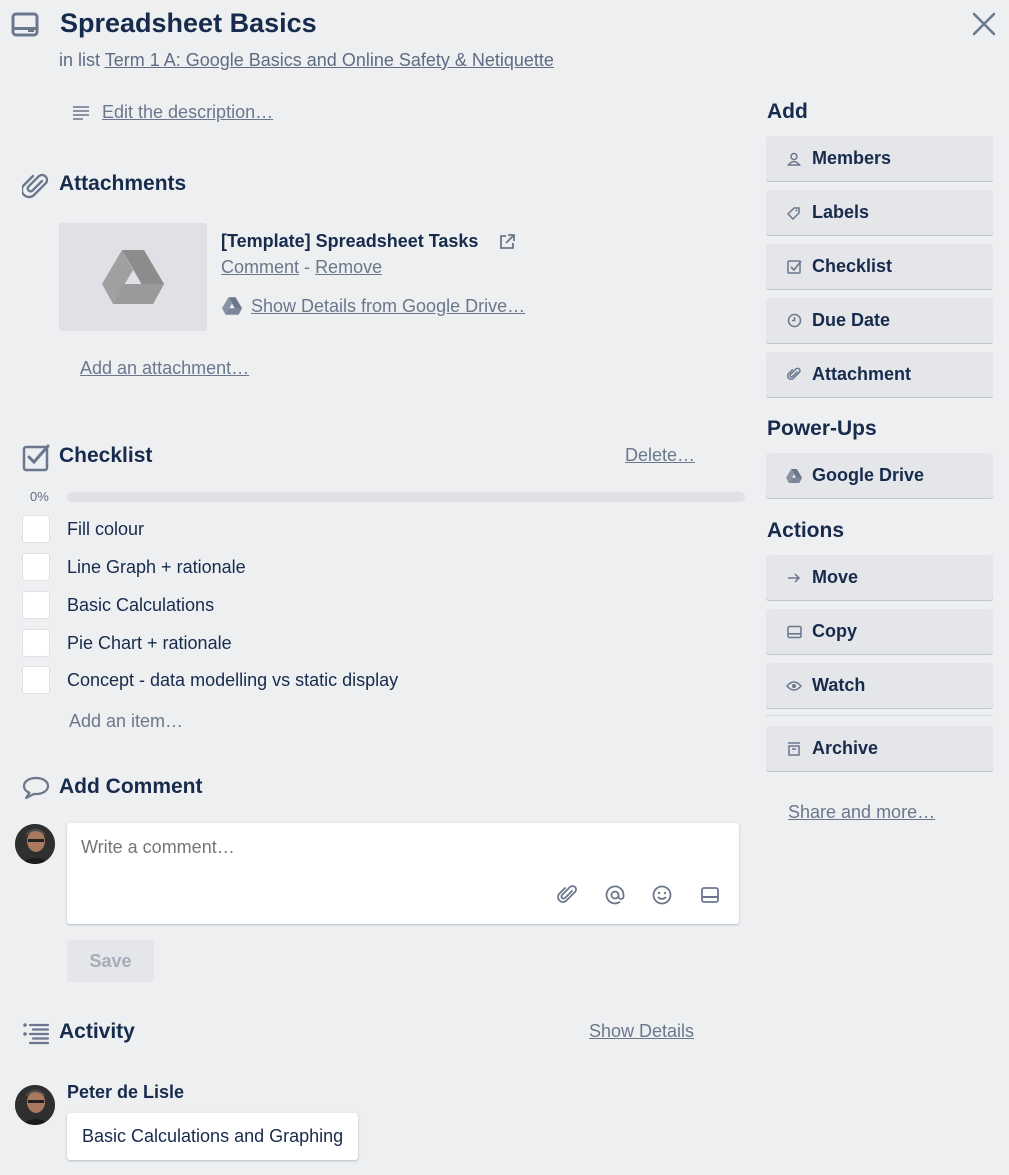  Describe the element at coordinates (794, 213) in the screenshot. I see `tag-icon` at that location.